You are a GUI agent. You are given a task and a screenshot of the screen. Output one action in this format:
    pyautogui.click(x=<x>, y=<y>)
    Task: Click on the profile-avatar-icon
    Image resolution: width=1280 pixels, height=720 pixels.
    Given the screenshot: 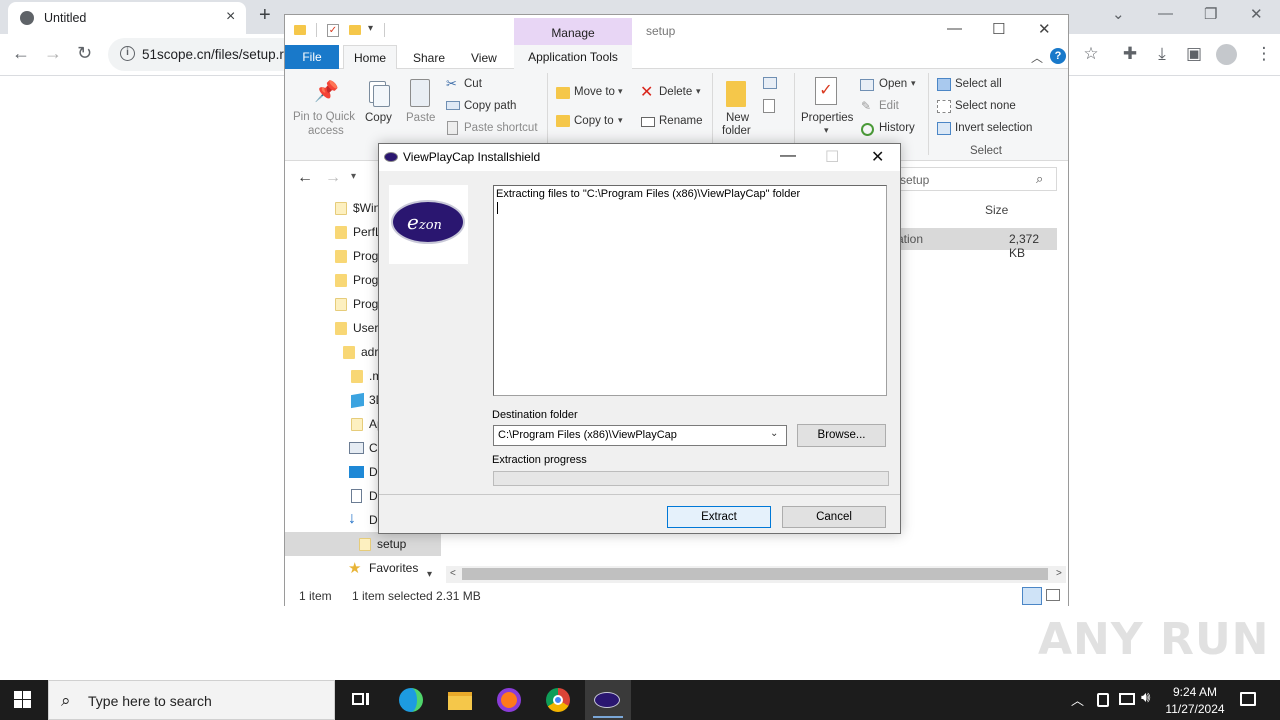 What is the action you would take?
    pyautogui.click(x=1226, y=54)
    